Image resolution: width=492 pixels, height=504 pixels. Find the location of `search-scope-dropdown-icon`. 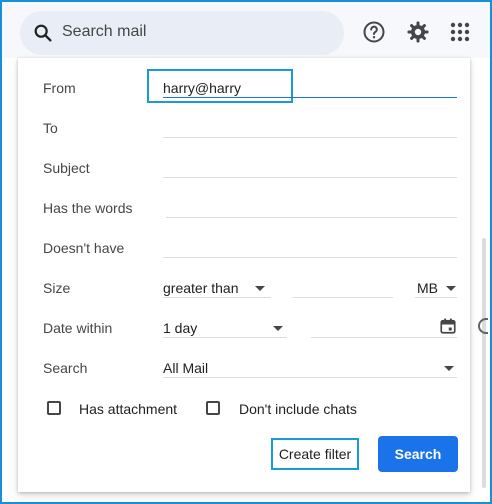

search-scope-dropdown-icon is located at coordinates (449, 368).